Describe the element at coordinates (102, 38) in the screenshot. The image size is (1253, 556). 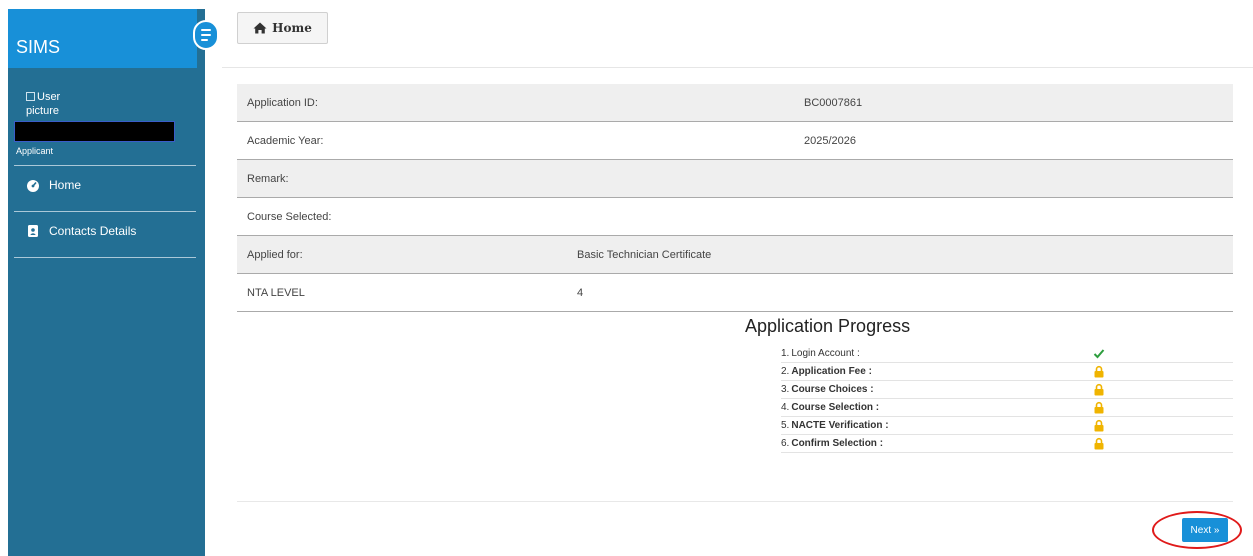
I see `brand-header: SIMS` at that location.